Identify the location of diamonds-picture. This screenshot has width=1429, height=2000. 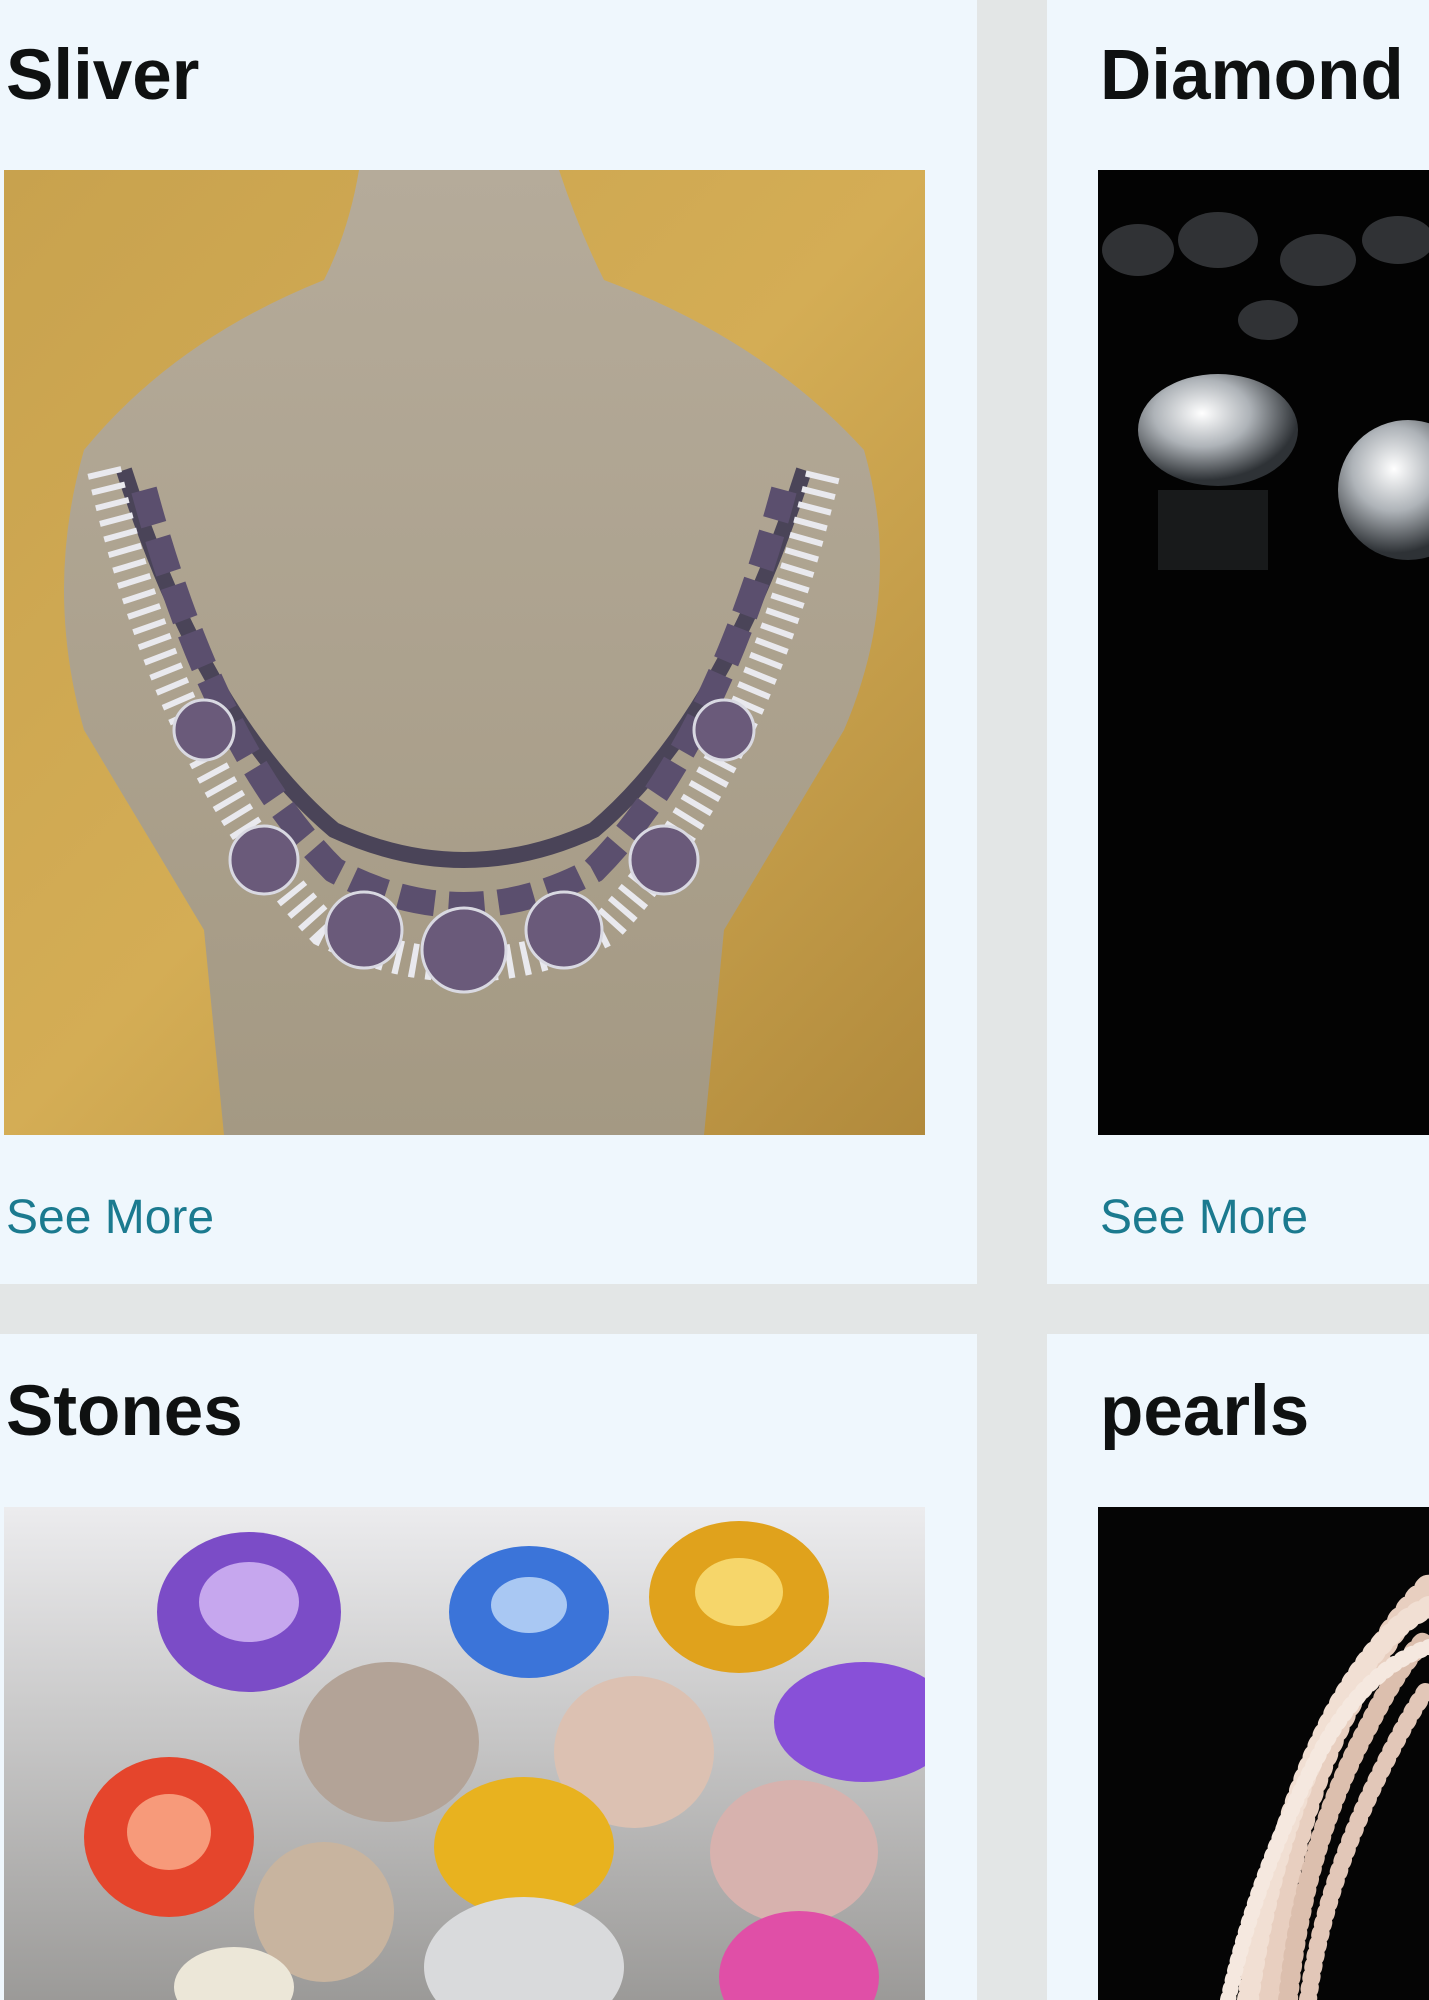
(1263, 652).